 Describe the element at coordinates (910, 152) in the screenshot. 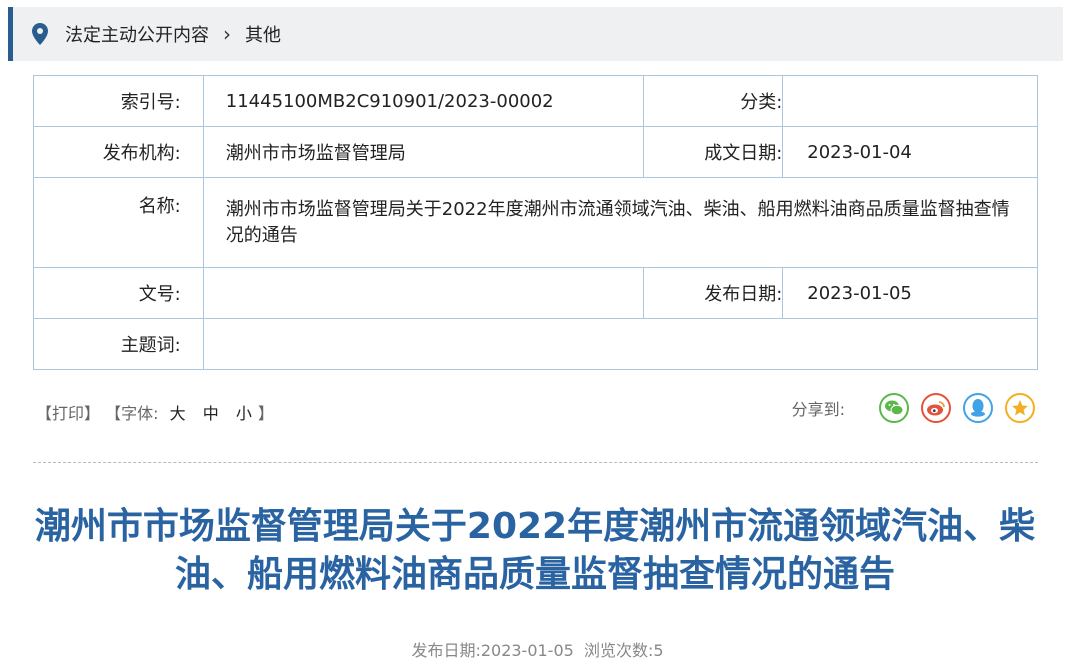

I see `created-date-value: 2023-01-04` at that location.